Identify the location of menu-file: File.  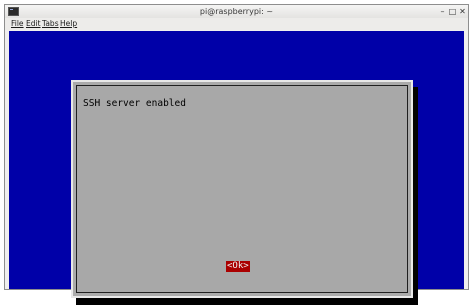
(17, 24).